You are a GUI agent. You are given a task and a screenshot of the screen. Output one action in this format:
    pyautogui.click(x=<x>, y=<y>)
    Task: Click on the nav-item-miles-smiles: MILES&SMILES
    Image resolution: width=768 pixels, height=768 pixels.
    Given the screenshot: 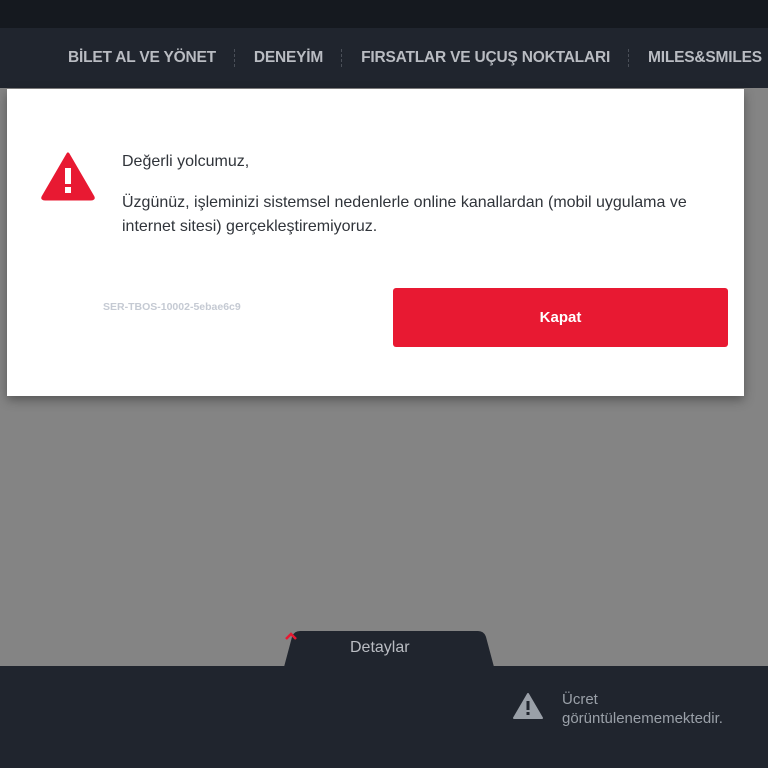 What is the action you would take?
    pyautogui.click(x=705, y=58)
    